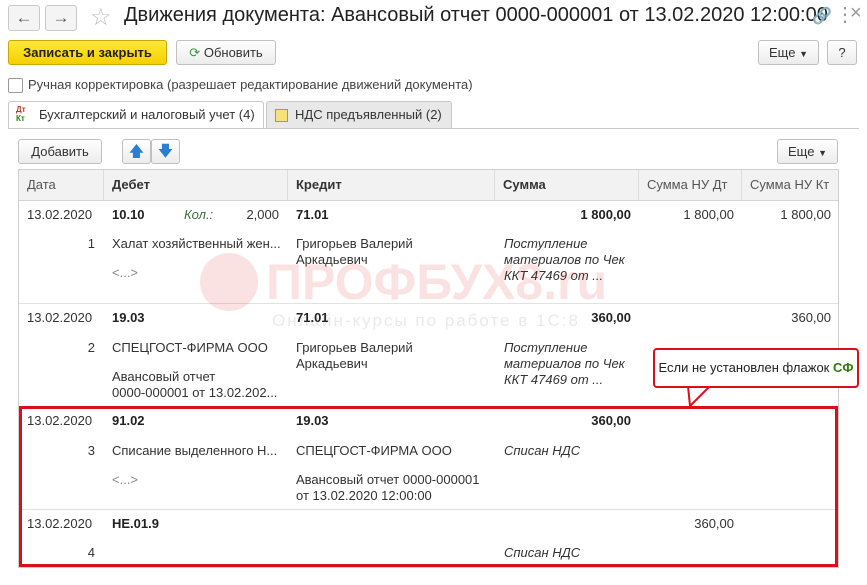  I want to click on manual-correction-checkbox, so click(15, 85).